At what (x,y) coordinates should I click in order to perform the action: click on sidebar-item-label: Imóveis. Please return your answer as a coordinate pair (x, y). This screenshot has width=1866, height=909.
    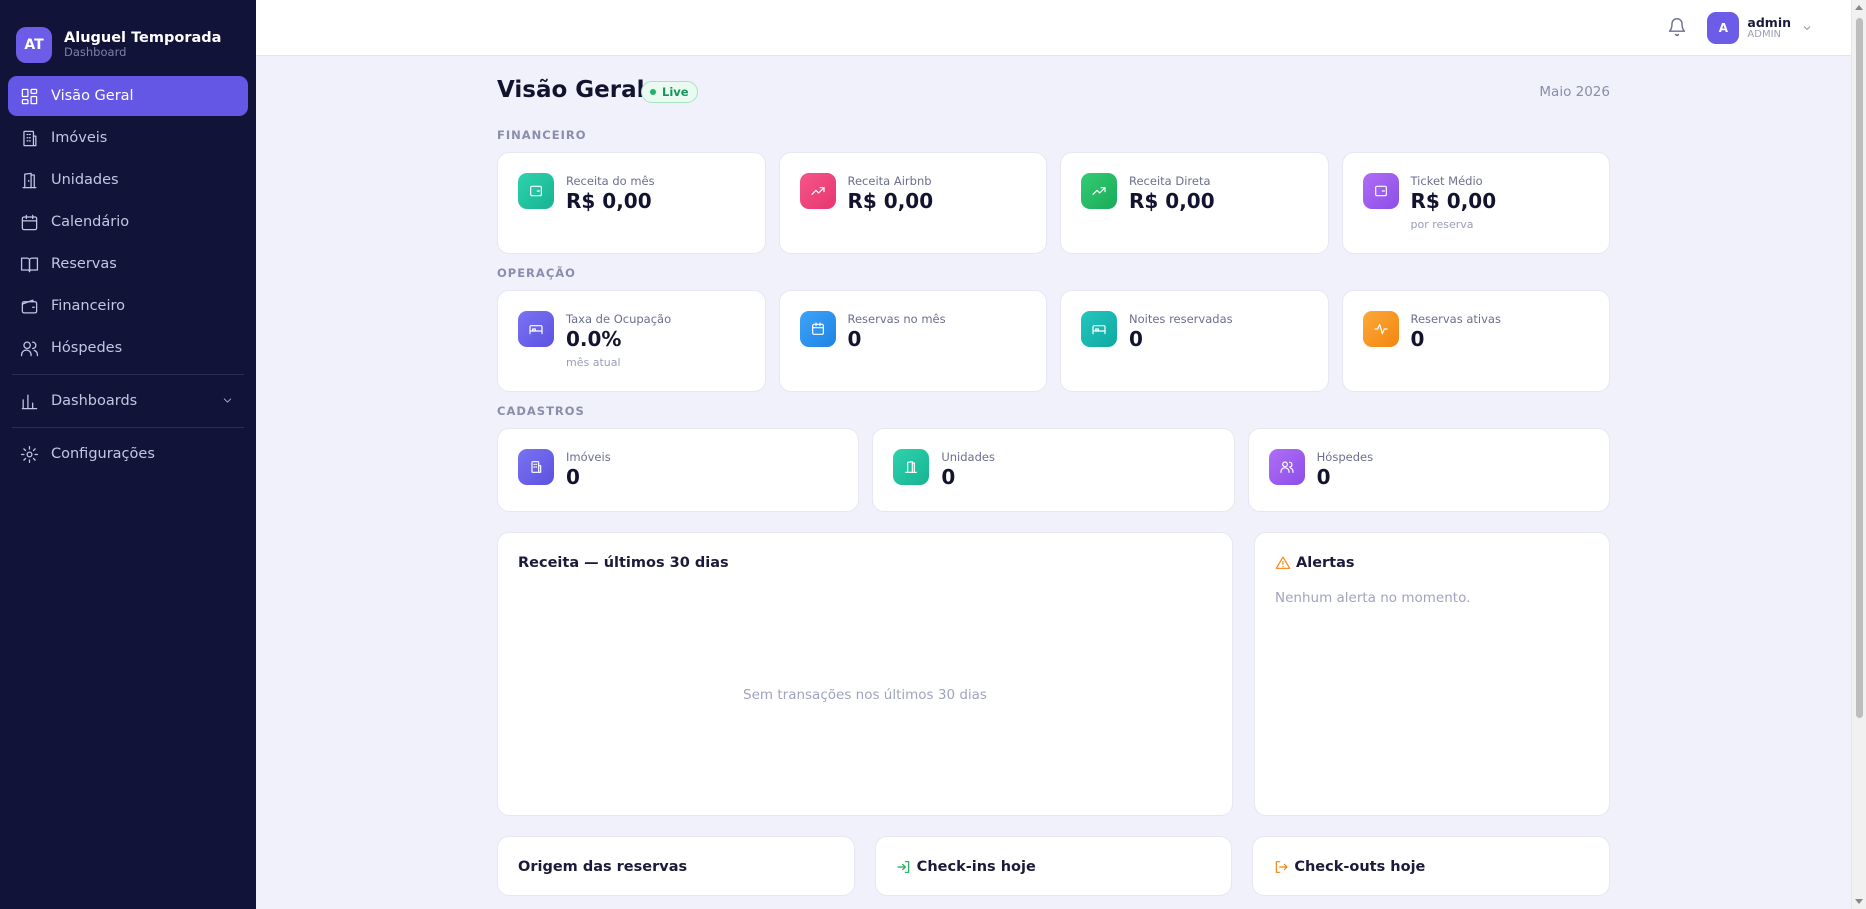
    Looking at the image, I should click on (79, 138).